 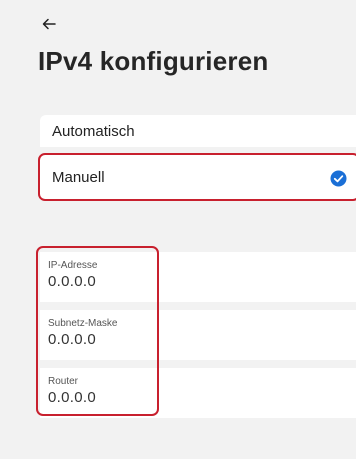 I want to click on back-button, so click(x=49, y=24).